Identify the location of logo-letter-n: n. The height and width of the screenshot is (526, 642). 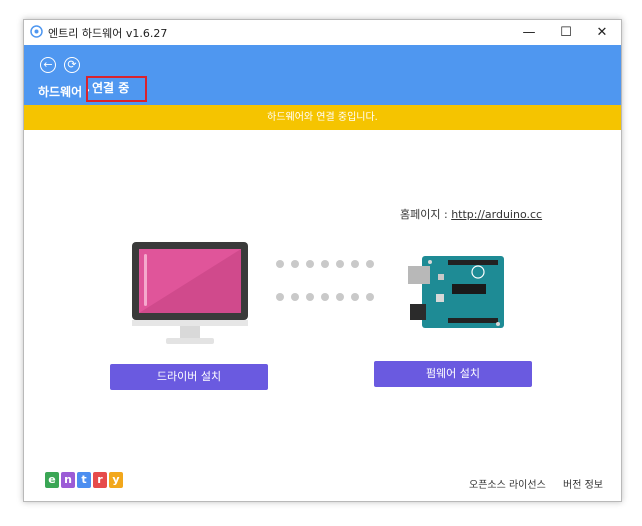
(68, 480).